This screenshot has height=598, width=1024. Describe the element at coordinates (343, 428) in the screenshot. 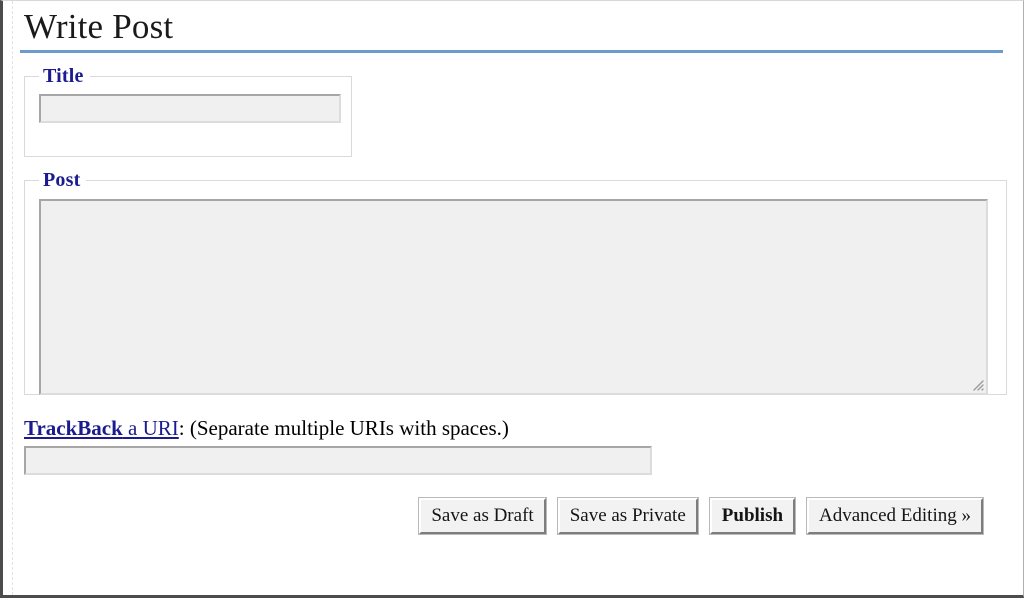

I see `trackback-hint-text: : (Separate multiple URIs with spaces.)` at that location.